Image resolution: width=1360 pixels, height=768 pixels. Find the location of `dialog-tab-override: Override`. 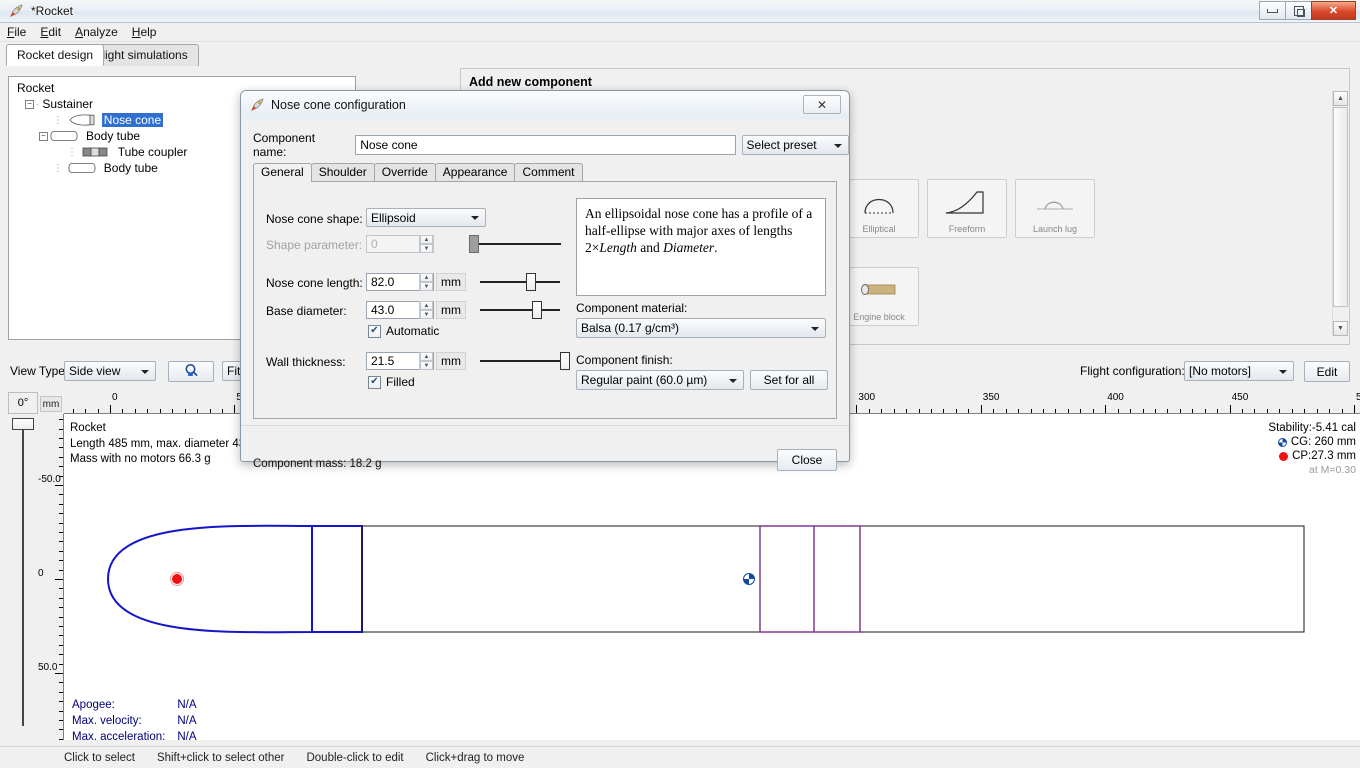

dialog-tab-override: Override is located at coordinates (404, 172).